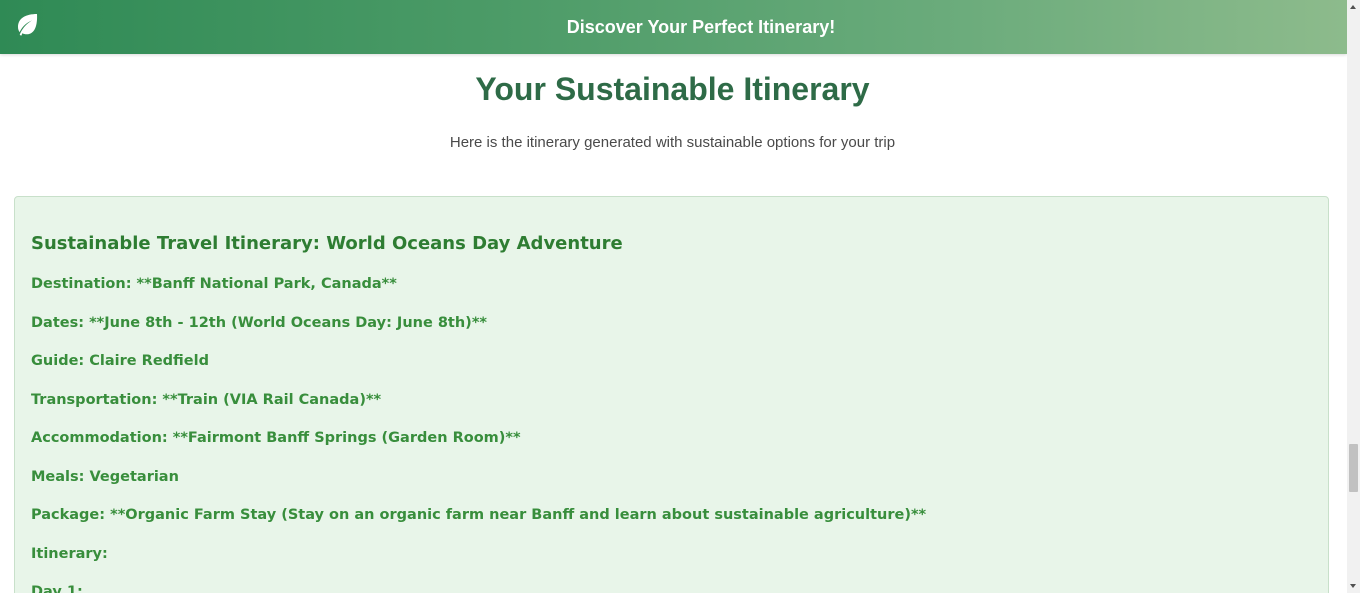  I want to click on page-title: Your Sustainable Itinerary, so click(672, 89).